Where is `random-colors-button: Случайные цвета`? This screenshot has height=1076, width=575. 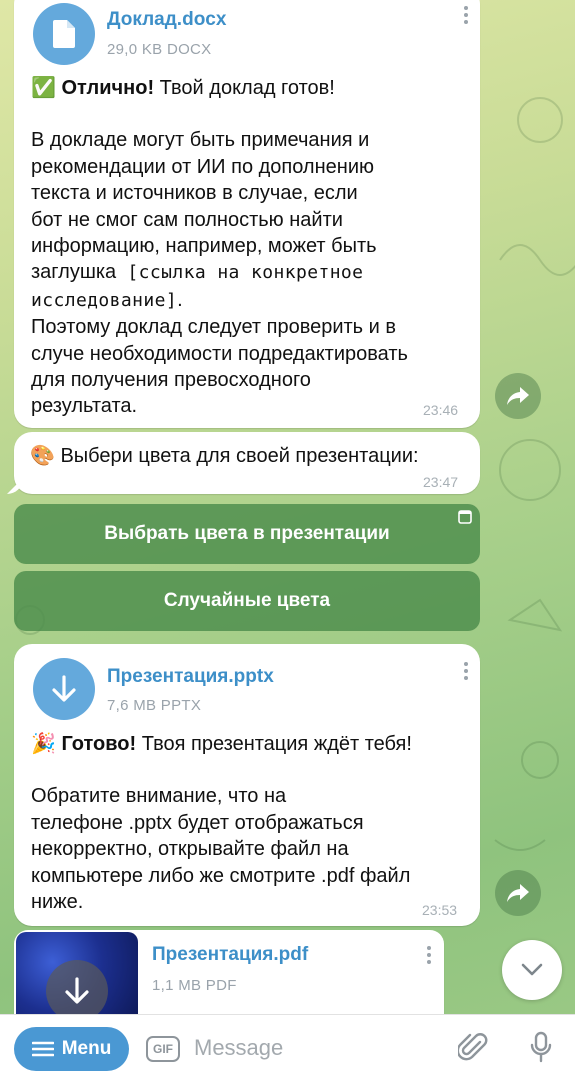
random-colors-button: Случайные цвета is located at coordinates (247, 601).